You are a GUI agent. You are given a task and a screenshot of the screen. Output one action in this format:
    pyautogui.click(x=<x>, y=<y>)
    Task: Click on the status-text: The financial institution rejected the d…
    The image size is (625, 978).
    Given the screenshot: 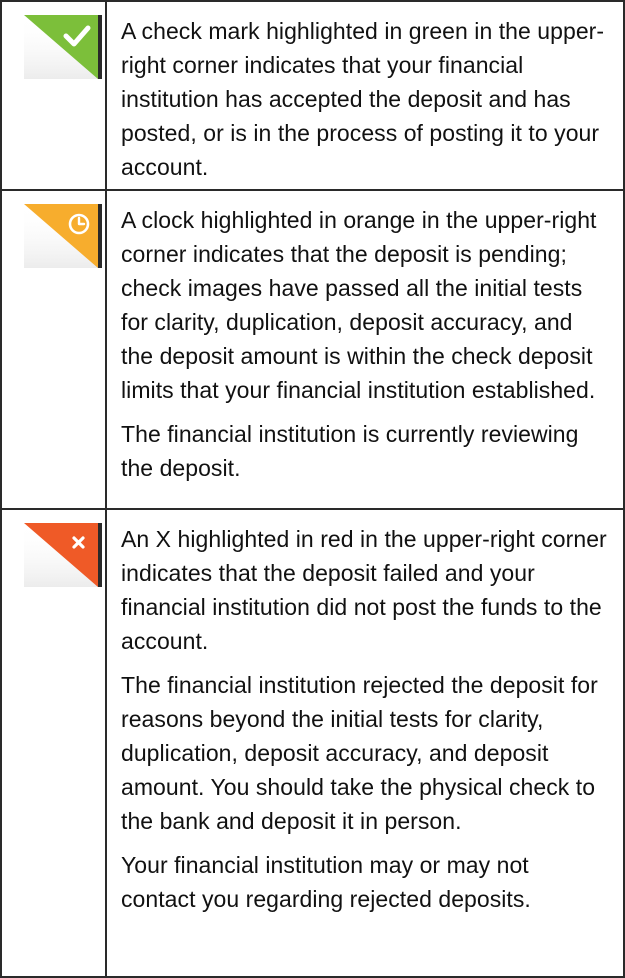 What is the action you would take?
    pyautogui.click(x=359, y=753)
    